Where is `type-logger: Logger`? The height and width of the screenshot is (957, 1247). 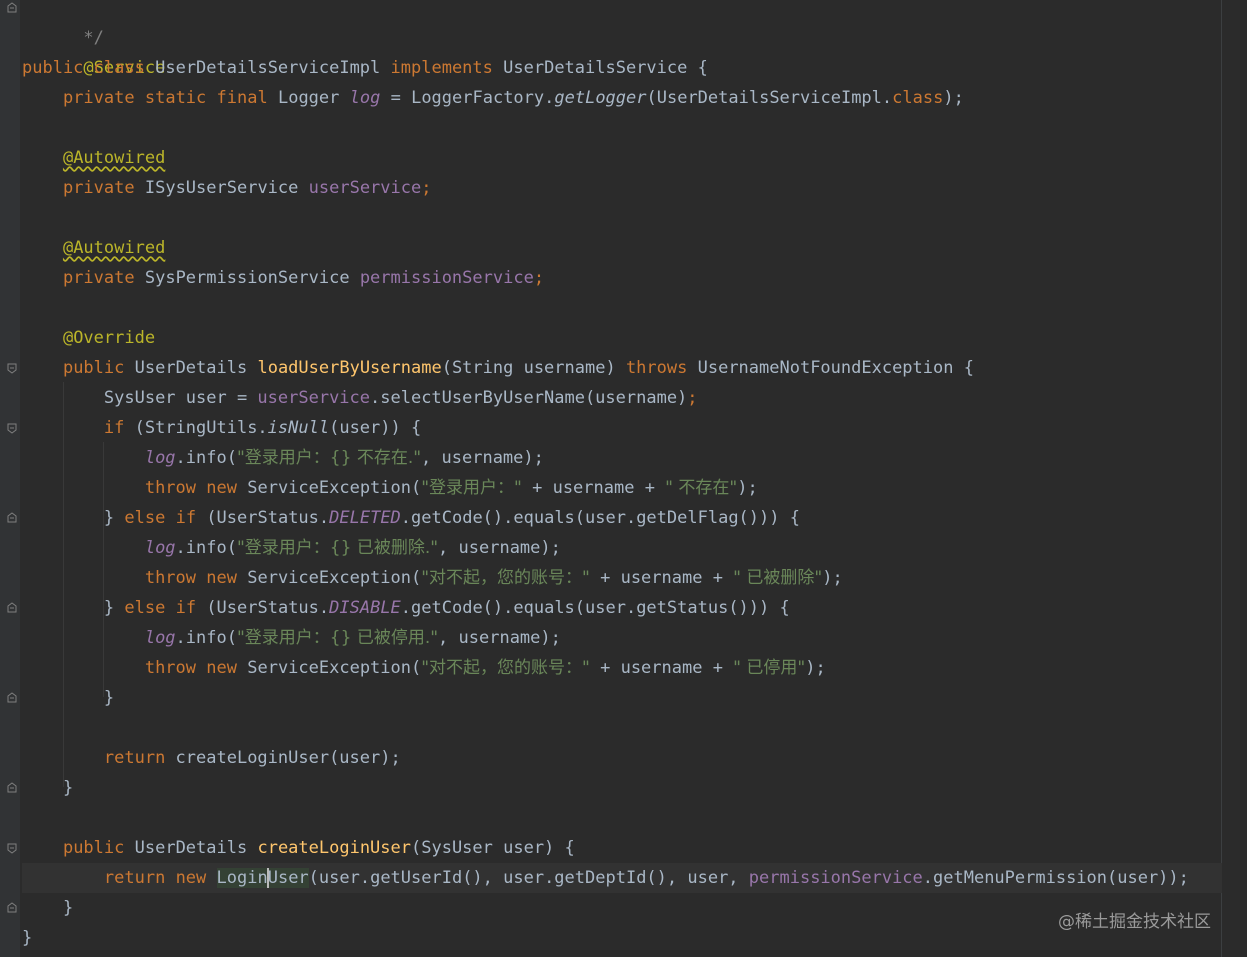
type-logger: Logger is located at coordinates (308, 98).